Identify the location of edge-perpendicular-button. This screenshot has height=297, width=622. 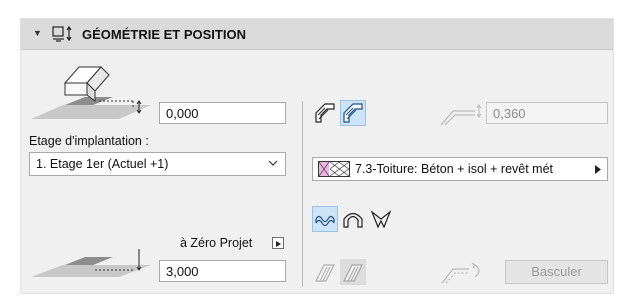
(353, 113).